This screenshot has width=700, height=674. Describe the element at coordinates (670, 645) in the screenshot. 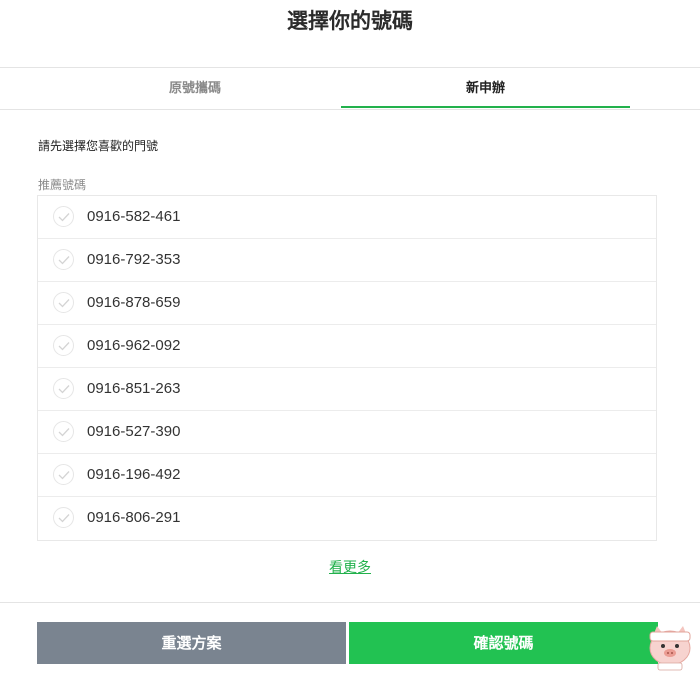

I see `pig-mascot-icon` at that location.